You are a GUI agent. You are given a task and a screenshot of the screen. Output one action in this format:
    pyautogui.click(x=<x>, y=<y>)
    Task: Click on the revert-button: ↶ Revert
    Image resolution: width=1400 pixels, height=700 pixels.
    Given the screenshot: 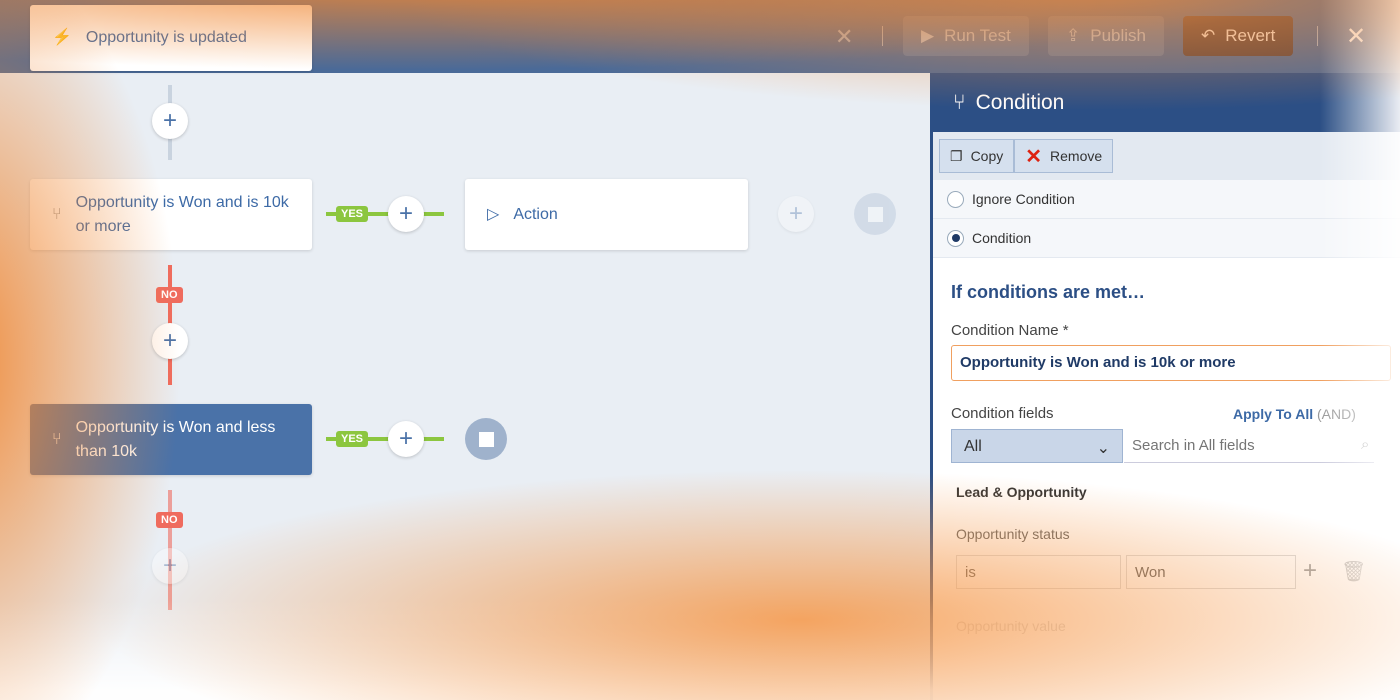 What is the action you would take?
    pyautogui.click(x=1238, y=36)
    